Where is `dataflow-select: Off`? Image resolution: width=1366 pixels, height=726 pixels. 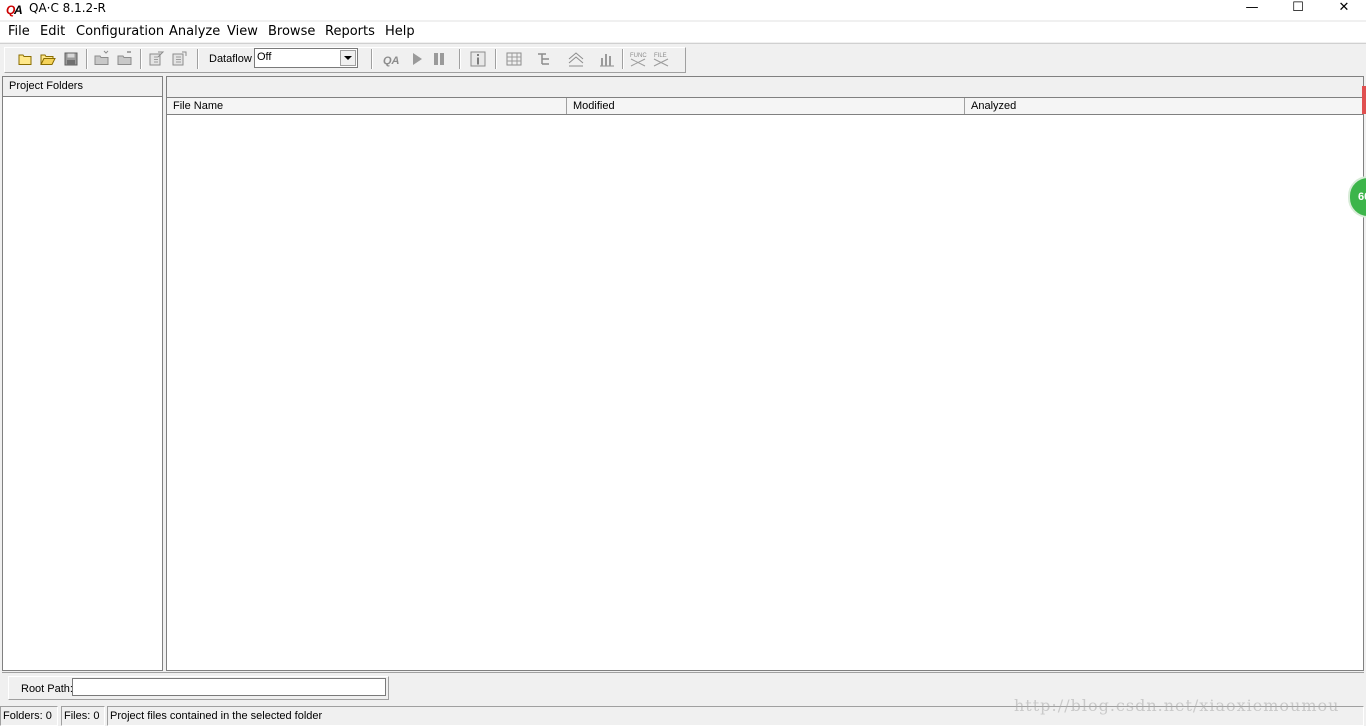
dataflow-select: Off is located at coordinates (306, 58).